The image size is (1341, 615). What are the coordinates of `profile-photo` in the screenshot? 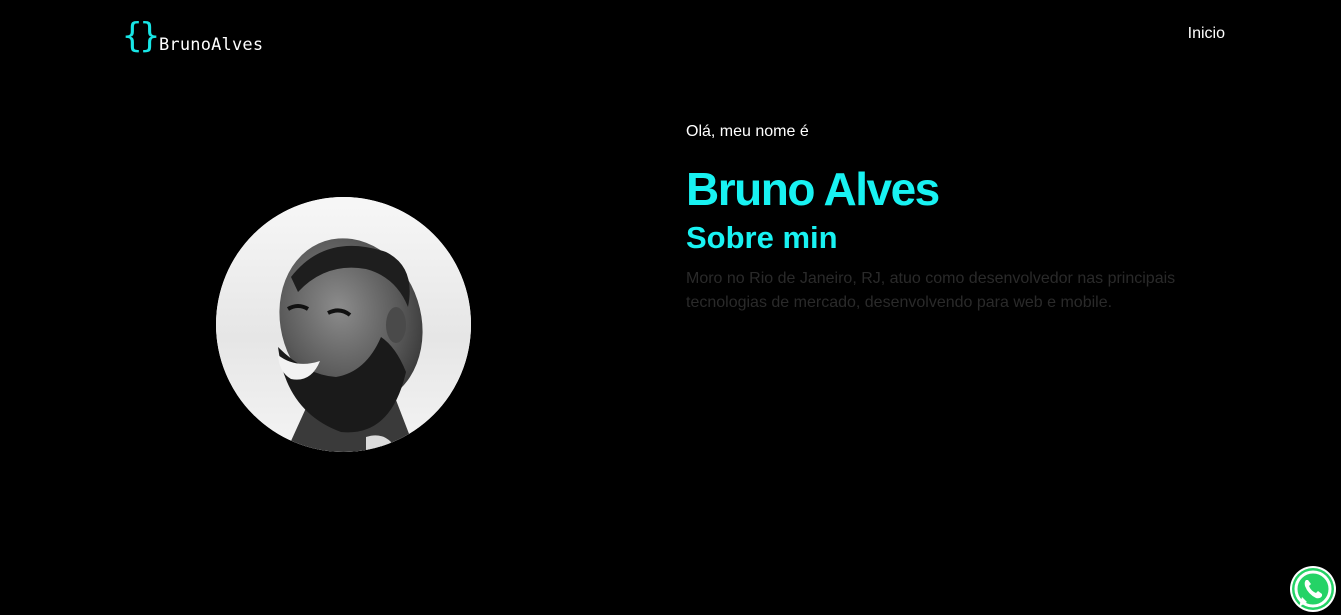 It's located at (343, 324).